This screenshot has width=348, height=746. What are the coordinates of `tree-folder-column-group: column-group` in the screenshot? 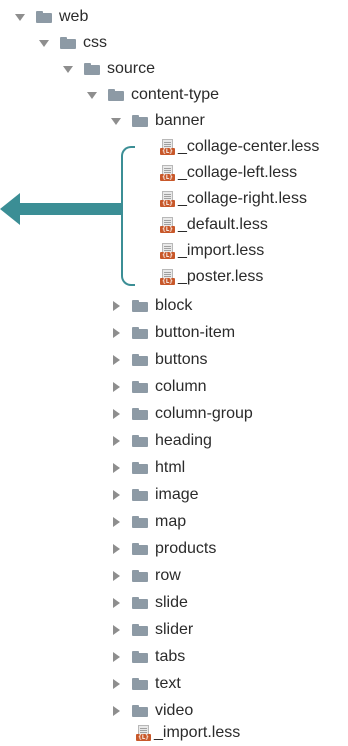 It's located at (181, 414).